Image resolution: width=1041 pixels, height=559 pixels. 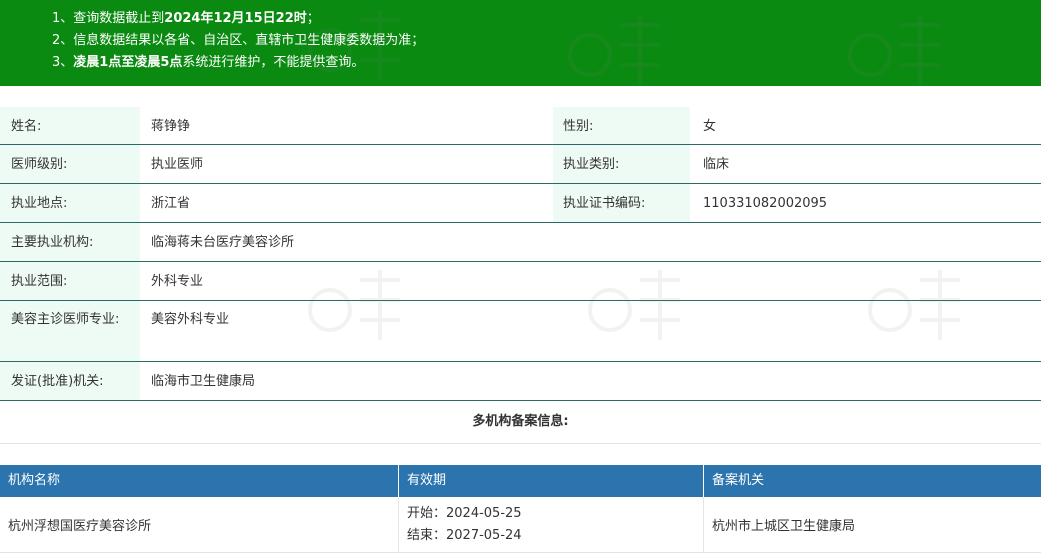 I want to click on header-institution-name: 机构名称, so click(x=199, y=481).